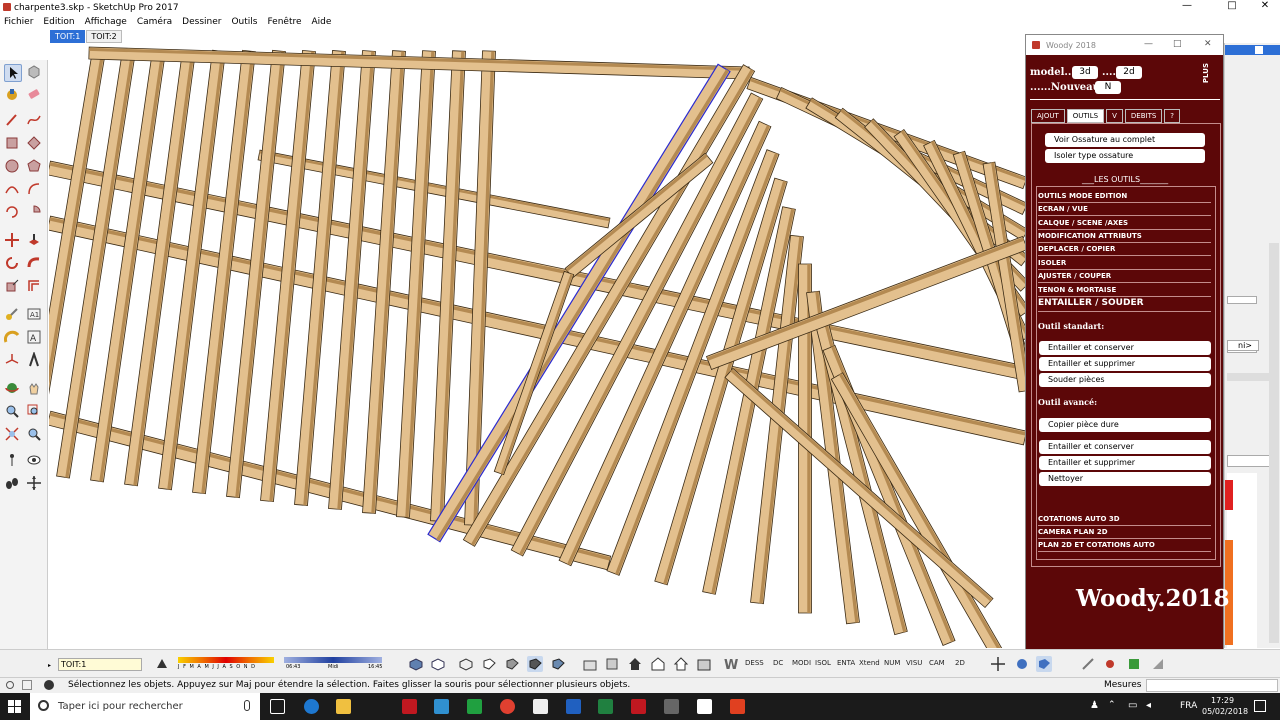  I want to click on arc-icon, so click(13, 190).